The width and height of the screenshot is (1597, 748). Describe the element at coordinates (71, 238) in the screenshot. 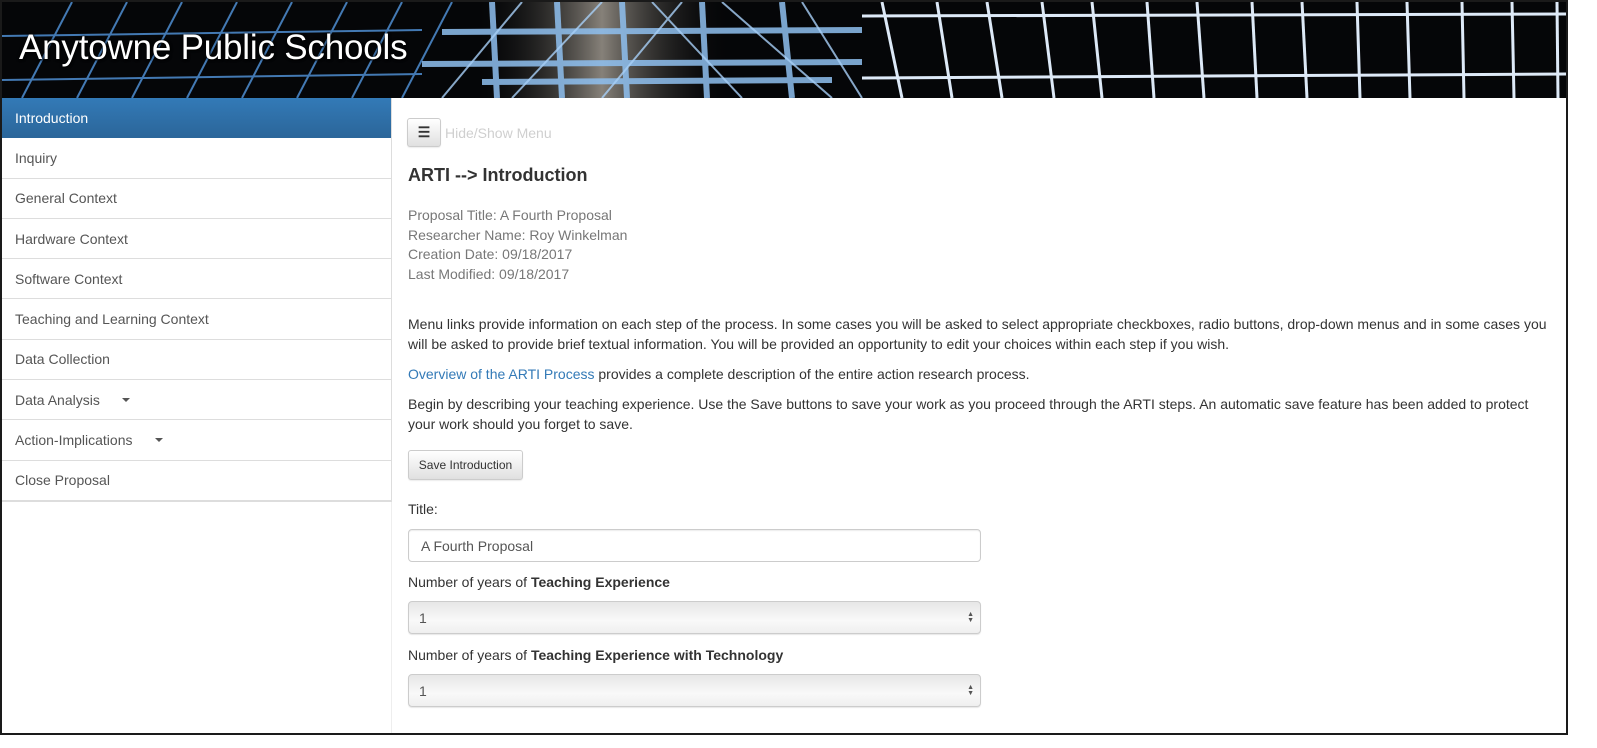

I see `sidebar-item-label: Hardware Context` at that location.